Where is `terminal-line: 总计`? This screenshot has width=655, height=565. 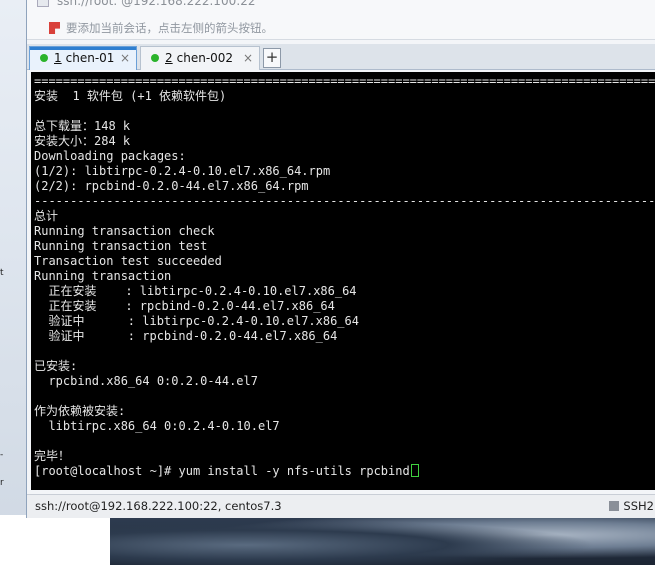 terminal-line: 总计 is located at coordinates (46, 216).